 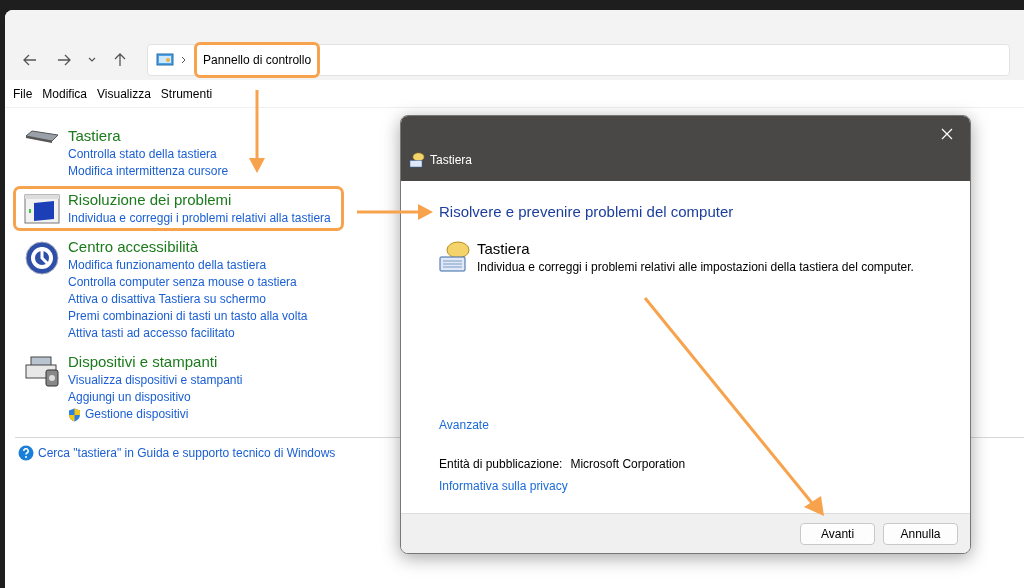 What do you see at coordinates (199, 218) in the screenshot?
I see `task-link: Individua e correggi i problemi relativi alla tastiera` at bounding box center [199, 218].